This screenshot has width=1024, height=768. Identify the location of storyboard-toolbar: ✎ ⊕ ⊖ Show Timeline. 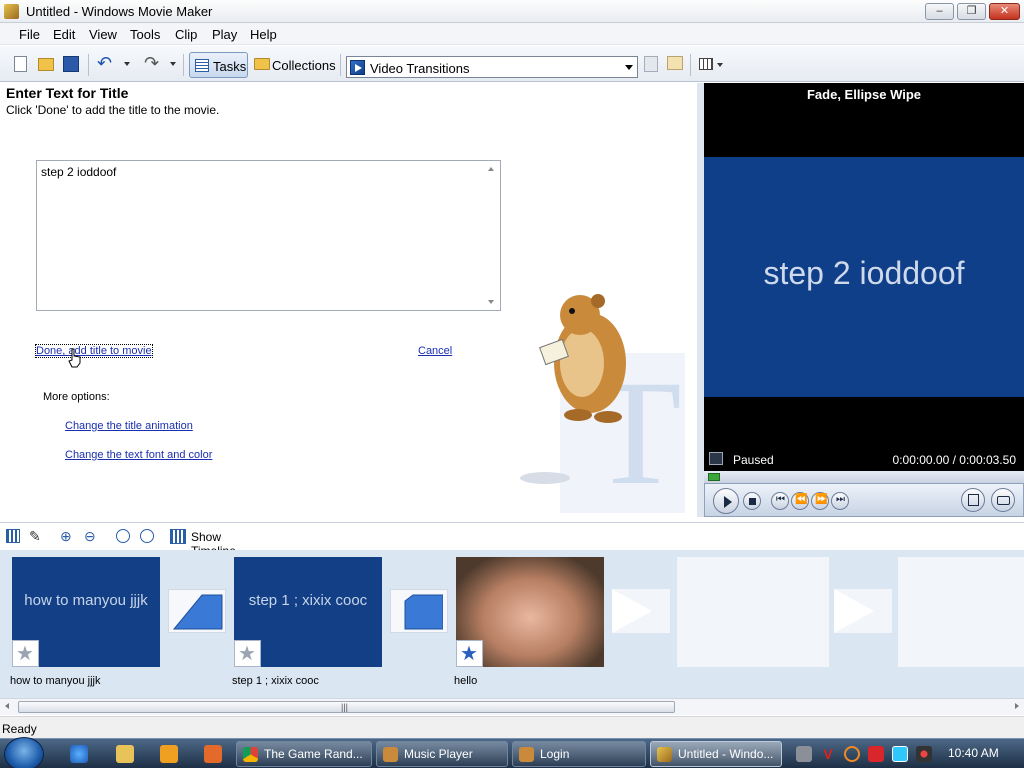
(512, 540).